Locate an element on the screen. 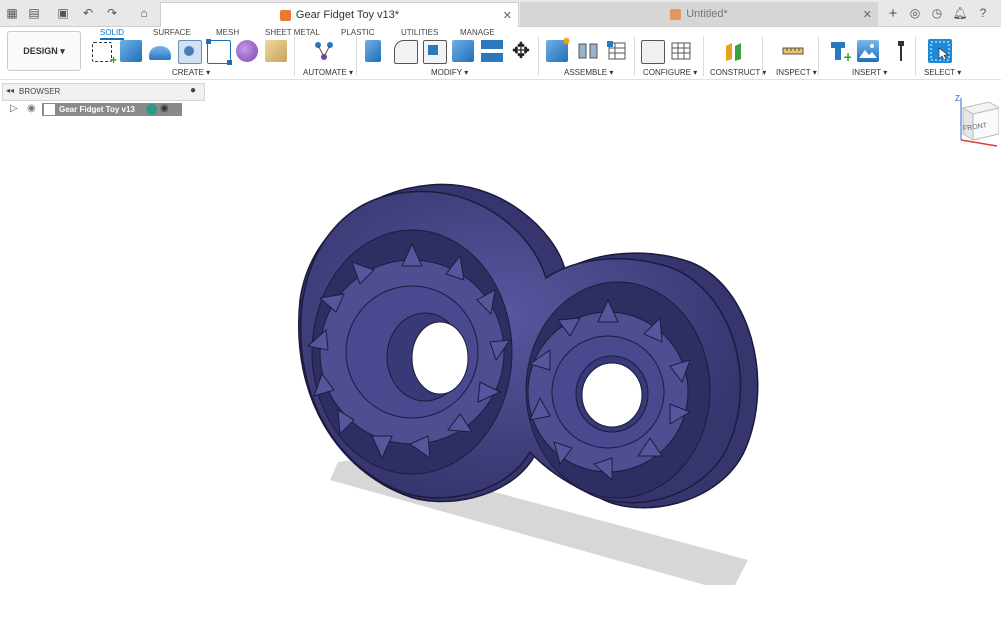 The height and width of the screenshot is (625, 1001). workspace-switcher: DESIGN ▾ is located at coordinates (44, 51).